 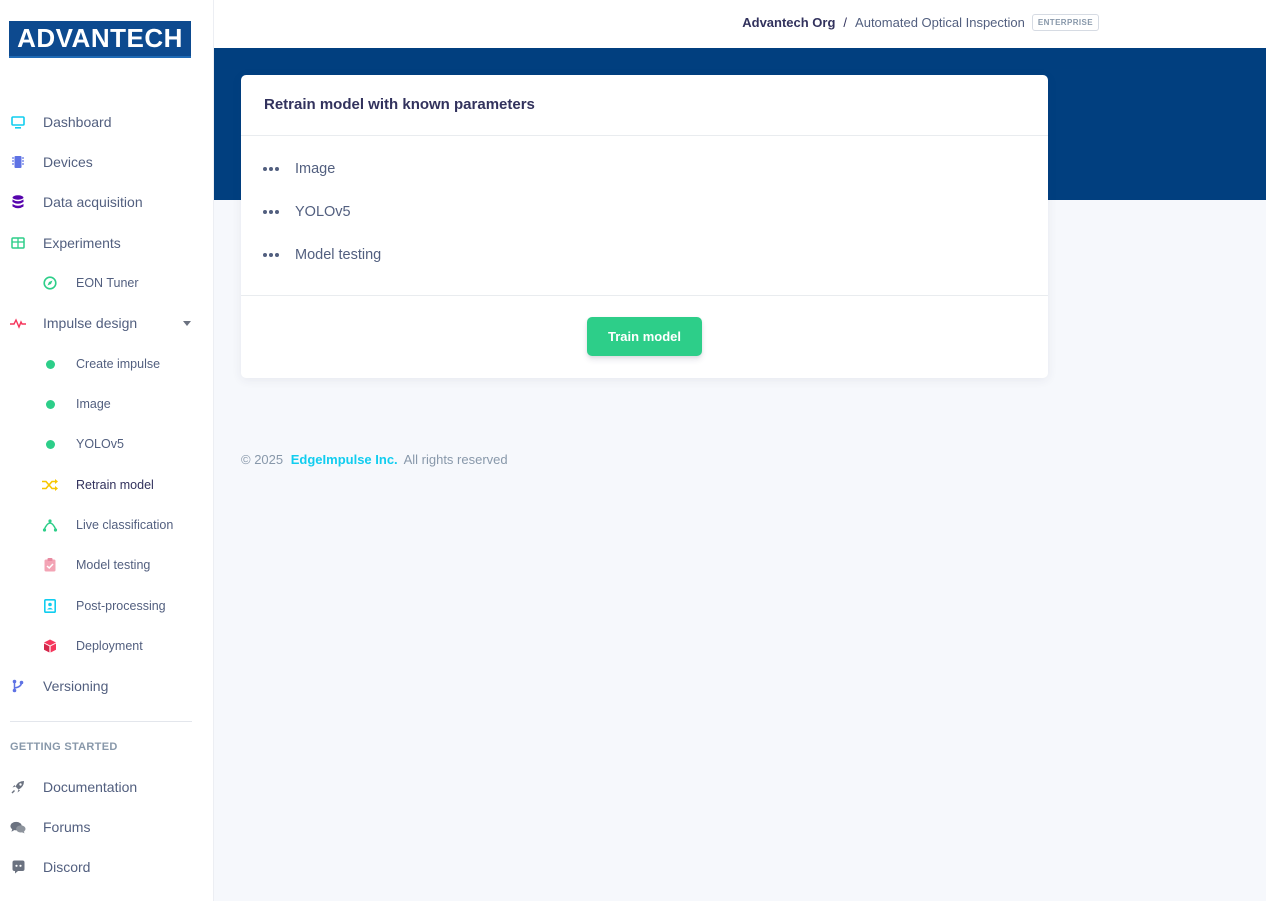 What do you see at coordinates (323, 212) in the screenshot?
I see `step-label: YOLOv5` at bounding box center [323, 212].